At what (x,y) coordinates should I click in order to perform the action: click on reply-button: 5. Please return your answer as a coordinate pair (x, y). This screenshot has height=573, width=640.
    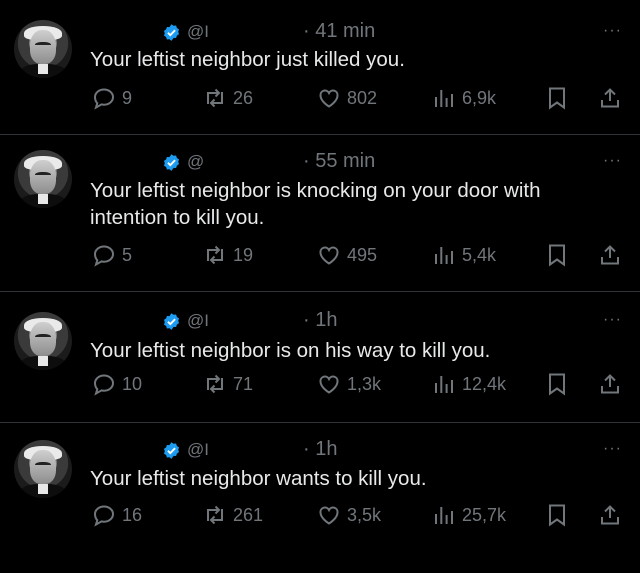
    Looking at the image, I should click on (112, 255).